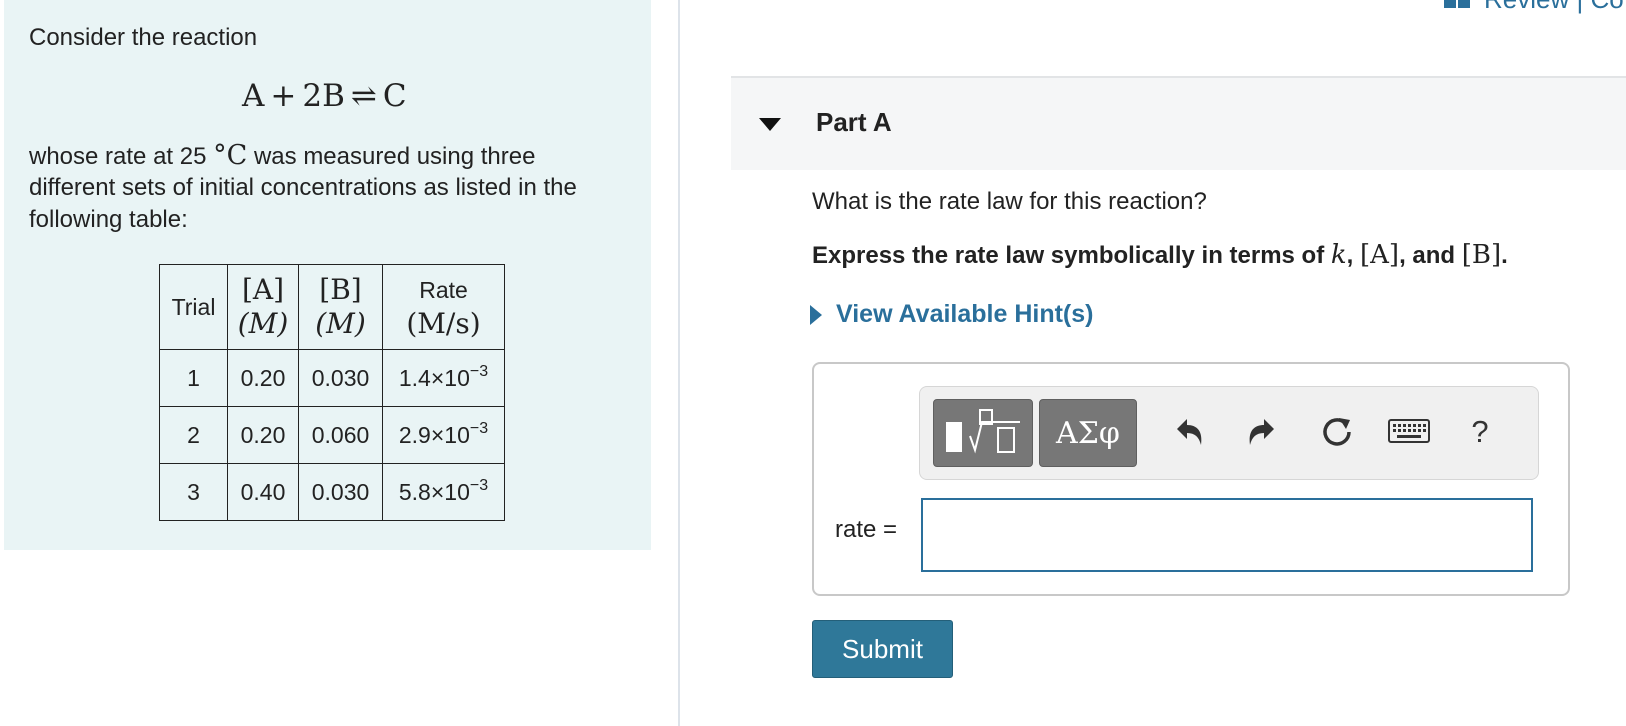 The width and height of the screenshot is (1626, 726). What do you see at coordinates (108, 219) in the screenshot?
I see `description-line-3: following table:` at bounding box center [108, 219].